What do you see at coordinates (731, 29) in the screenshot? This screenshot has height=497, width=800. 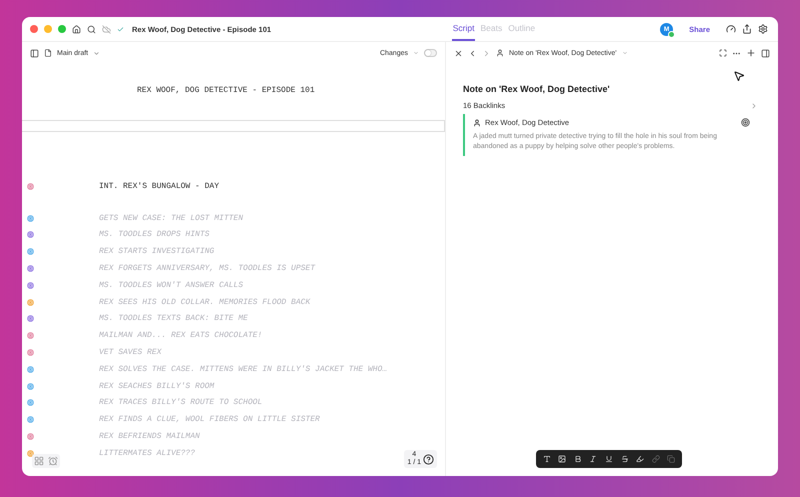 I see `gauge-icon` at bounding box center [731, 29].